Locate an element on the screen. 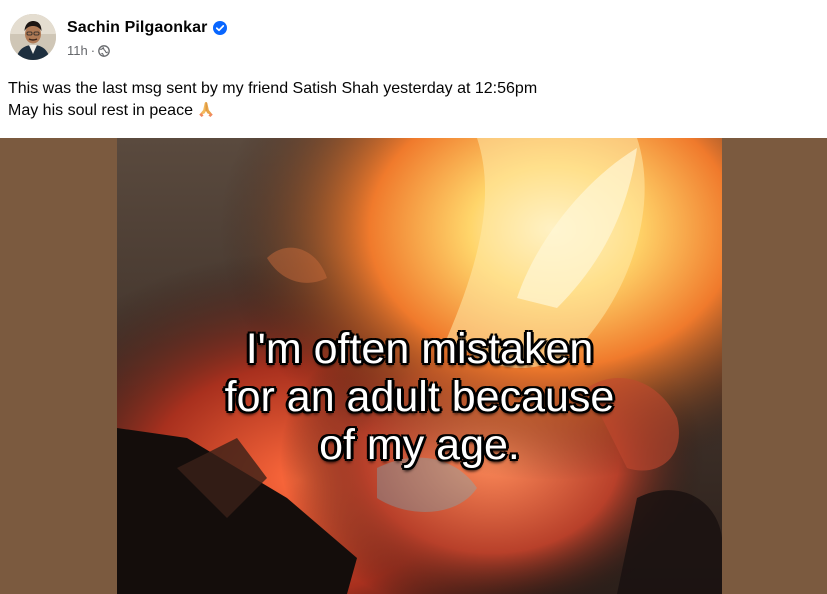  post-meta: Sachin Pilgaonkar 11h · is located at coordinates (147, 38).